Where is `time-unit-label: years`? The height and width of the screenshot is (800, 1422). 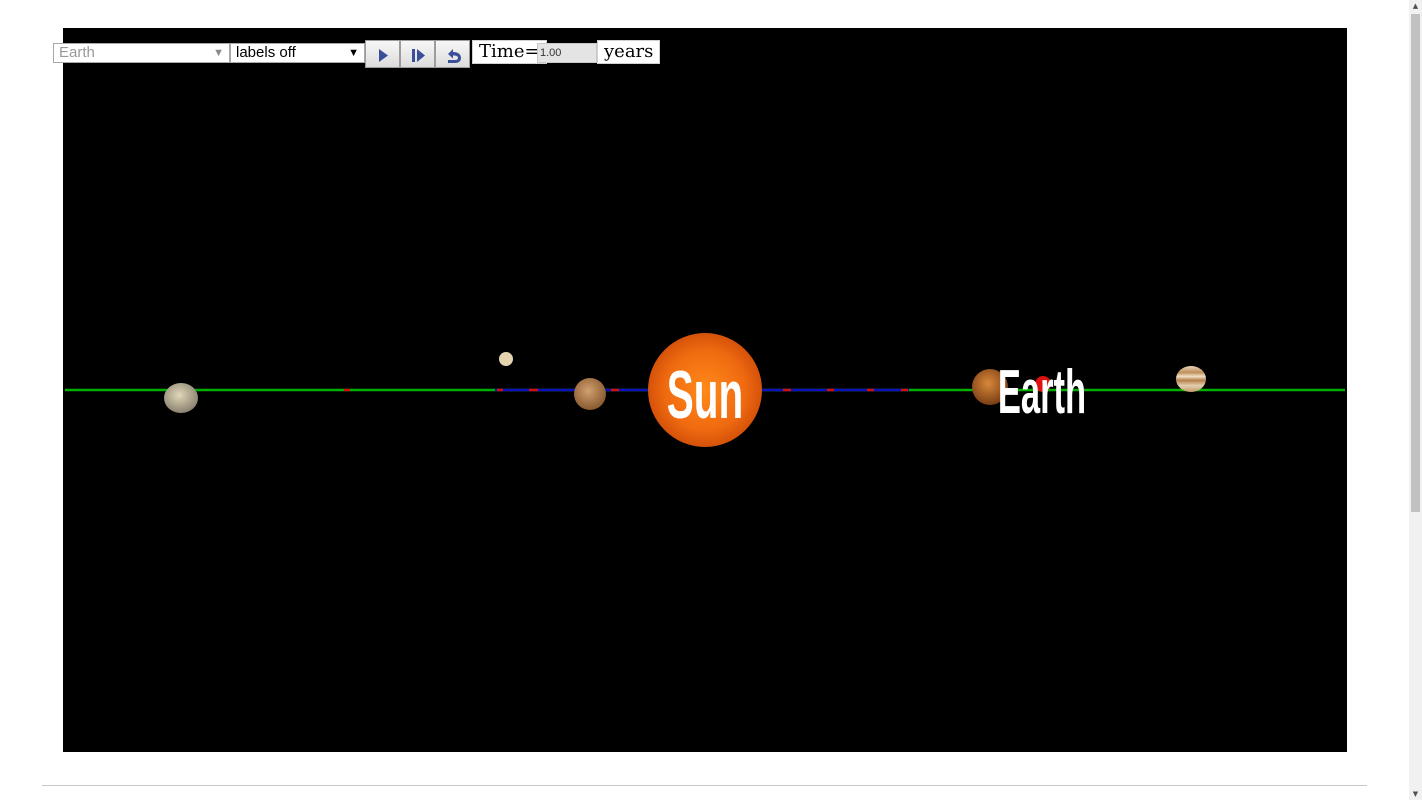 time-unit-label: years is located at coordinates (629, 52).